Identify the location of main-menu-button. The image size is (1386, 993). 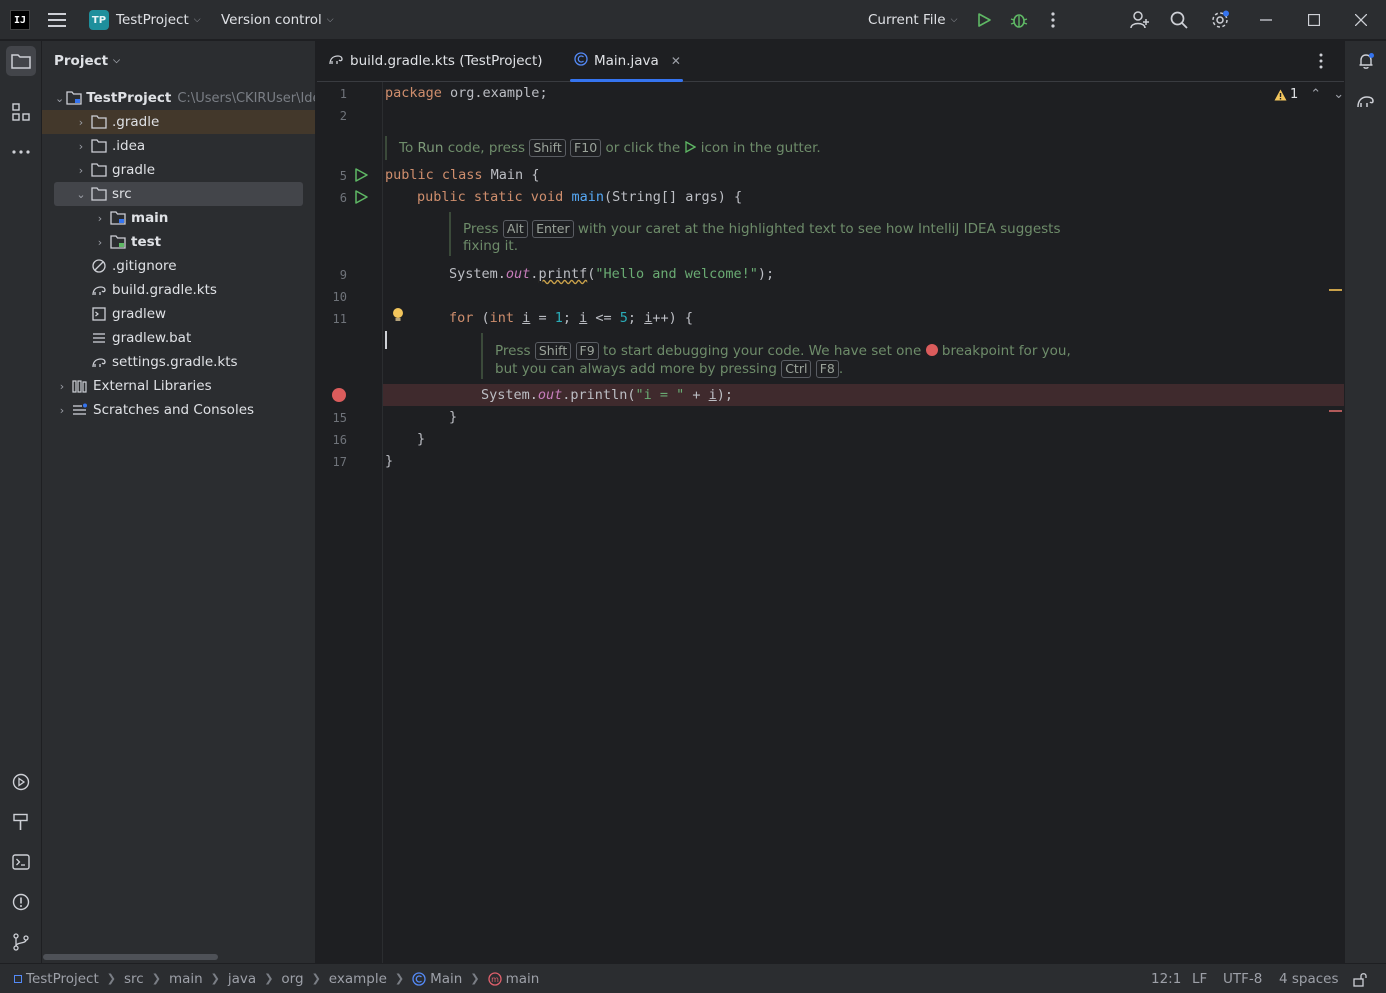
(57, 20).